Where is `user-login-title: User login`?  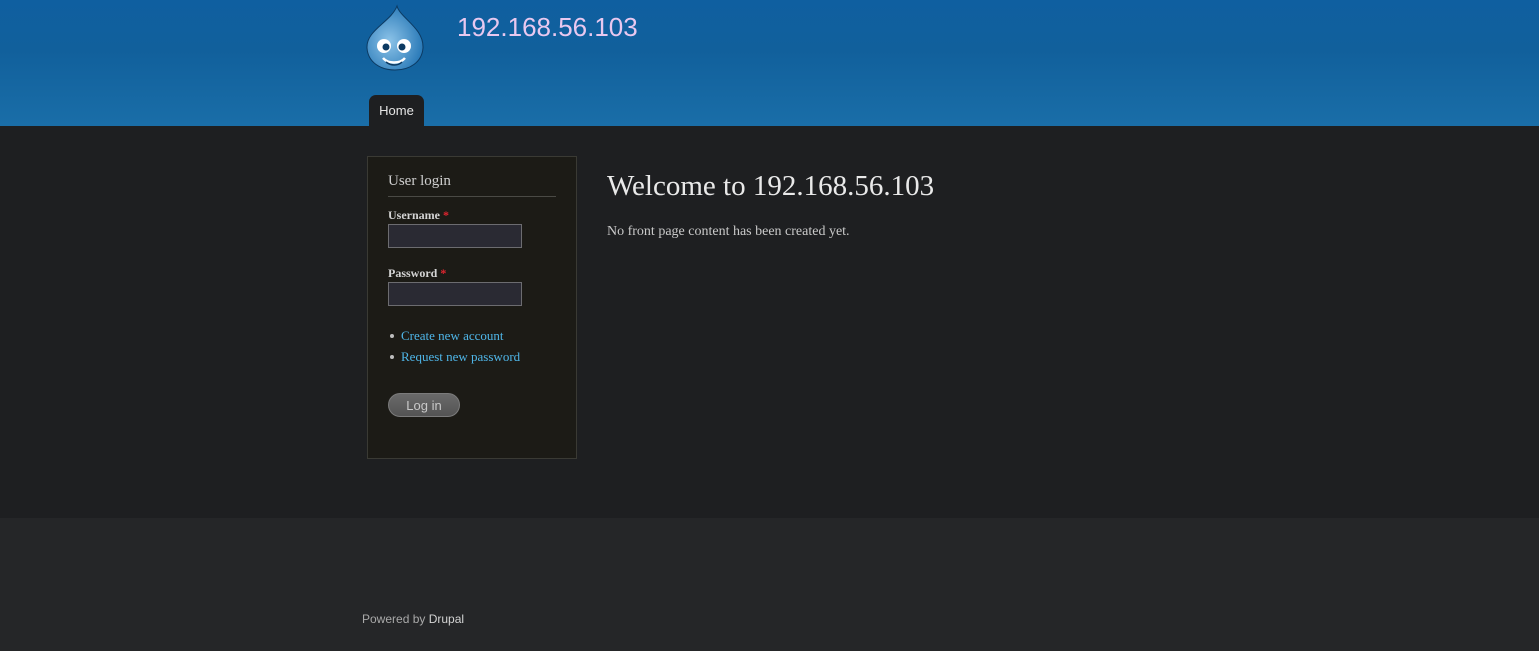
user-login-title: User login is located at coordinates (472, 185).